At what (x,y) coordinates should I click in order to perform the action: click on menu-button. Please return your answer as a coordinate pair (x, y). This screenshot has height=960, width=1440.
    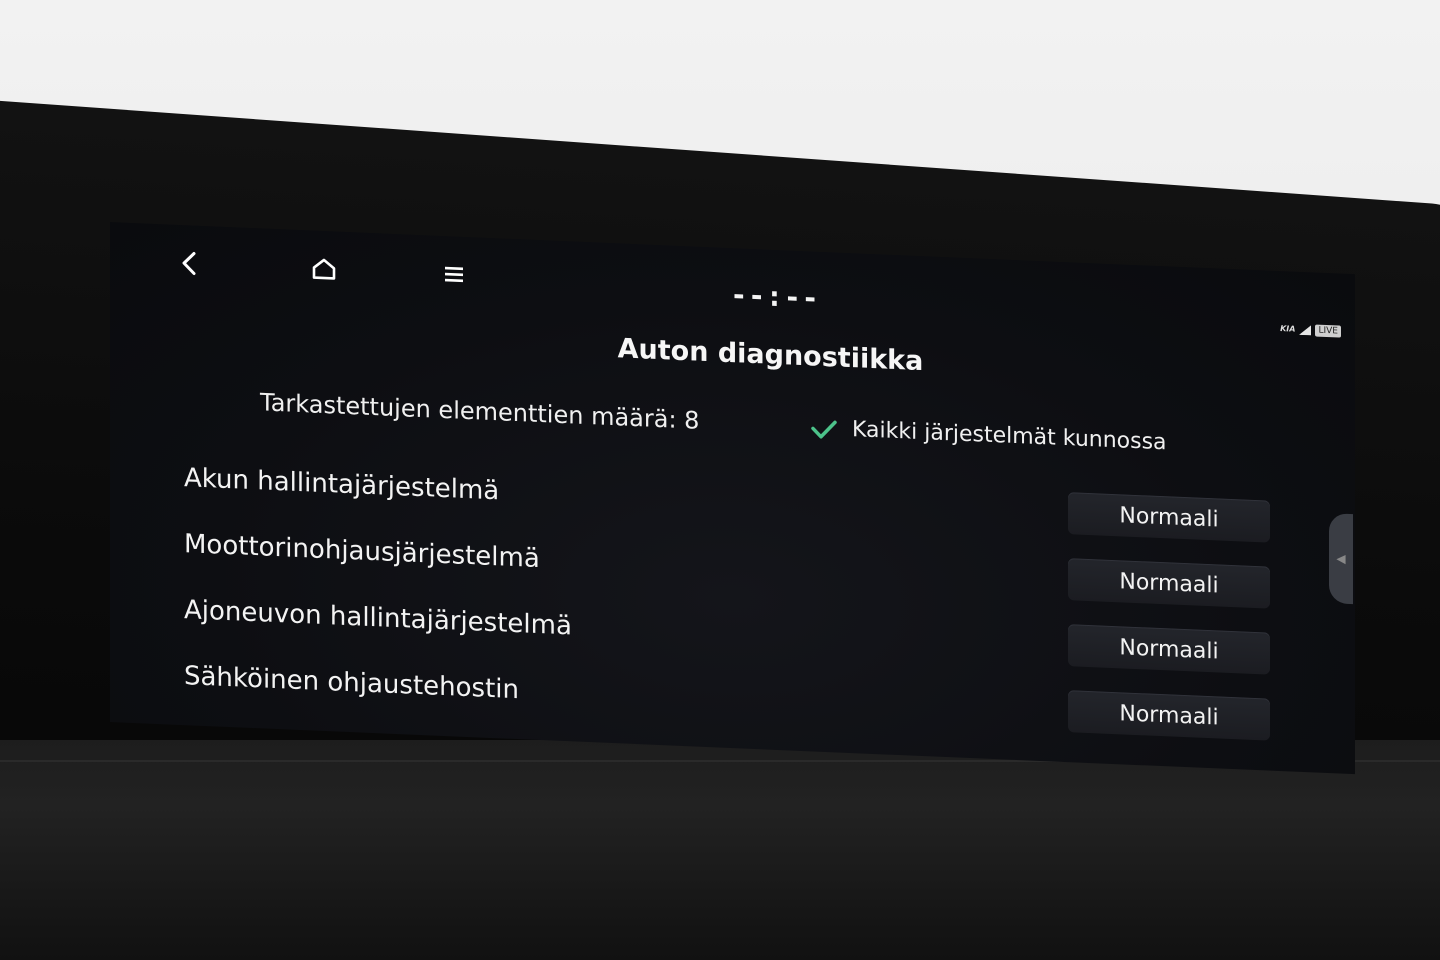
    Looking at the image, I should click on (454, 276).